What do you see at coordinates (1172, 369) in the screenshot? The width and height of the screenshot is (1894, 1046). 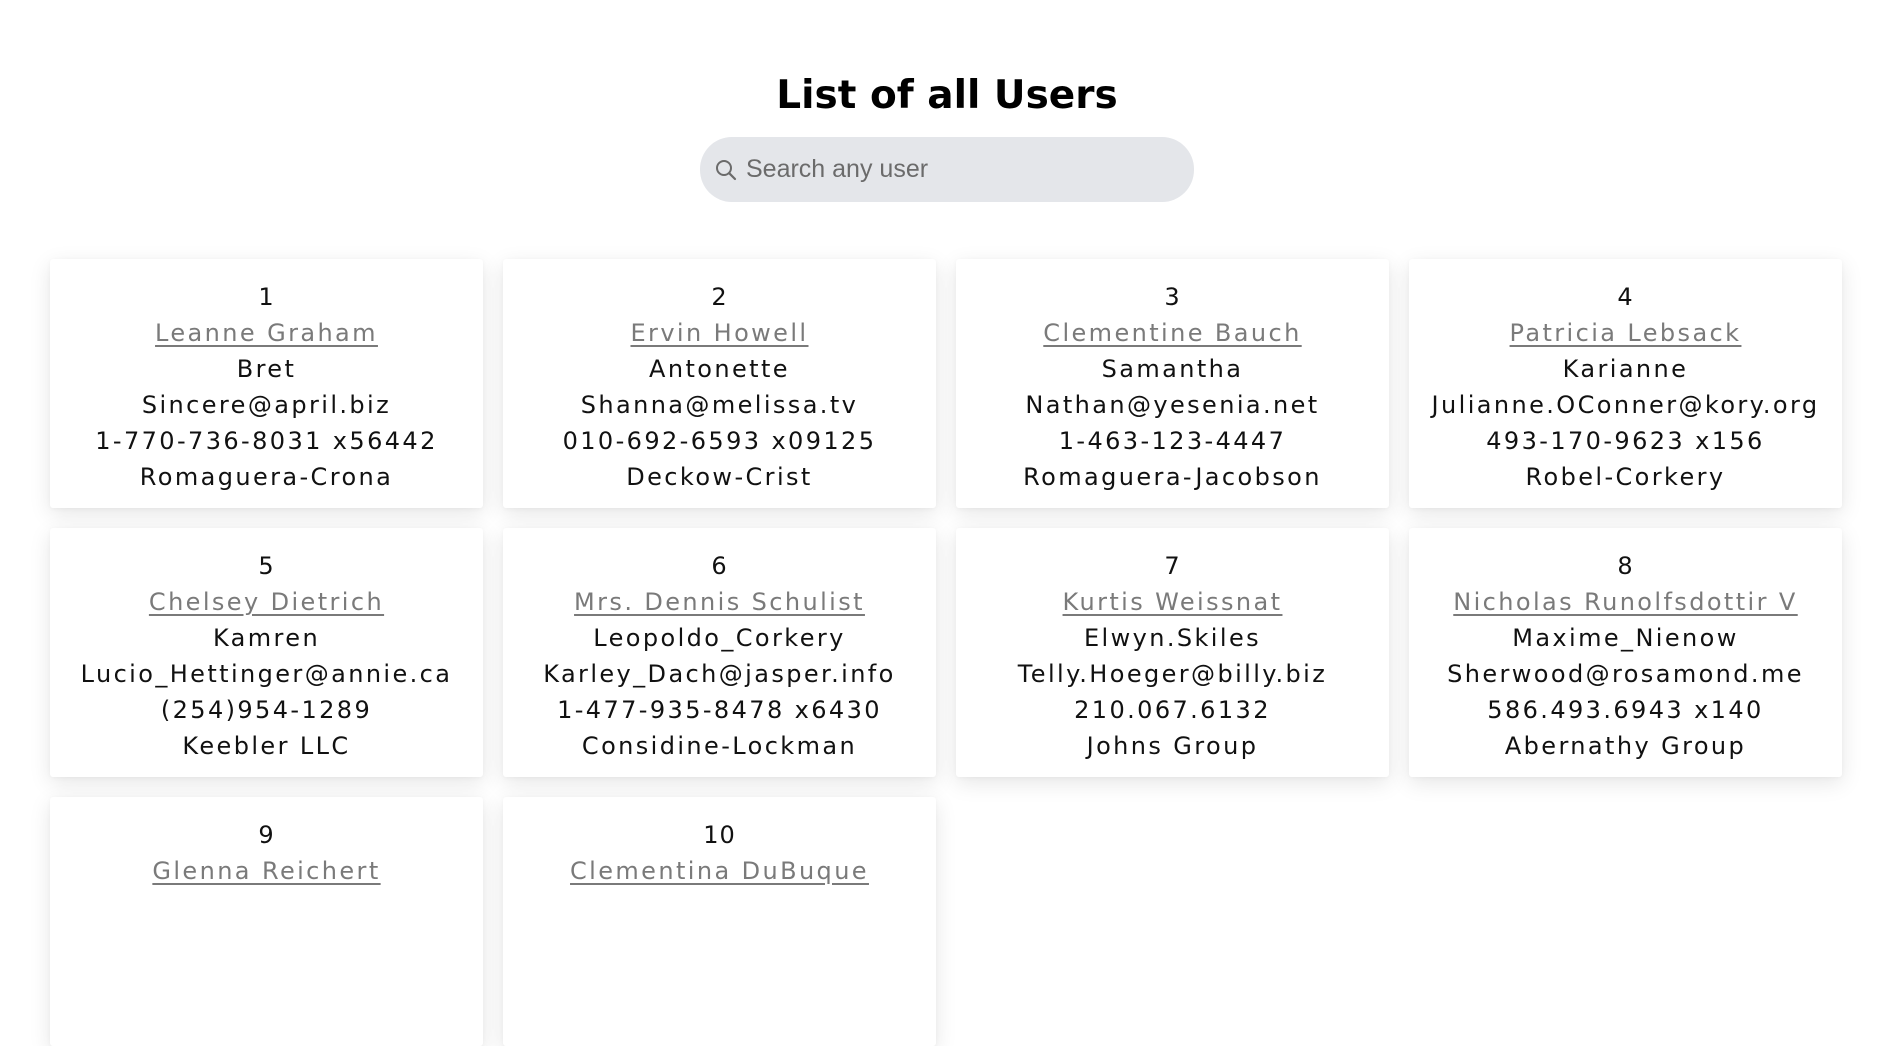 I see `user-username: Samantha` at bounding box center [1172, 369].